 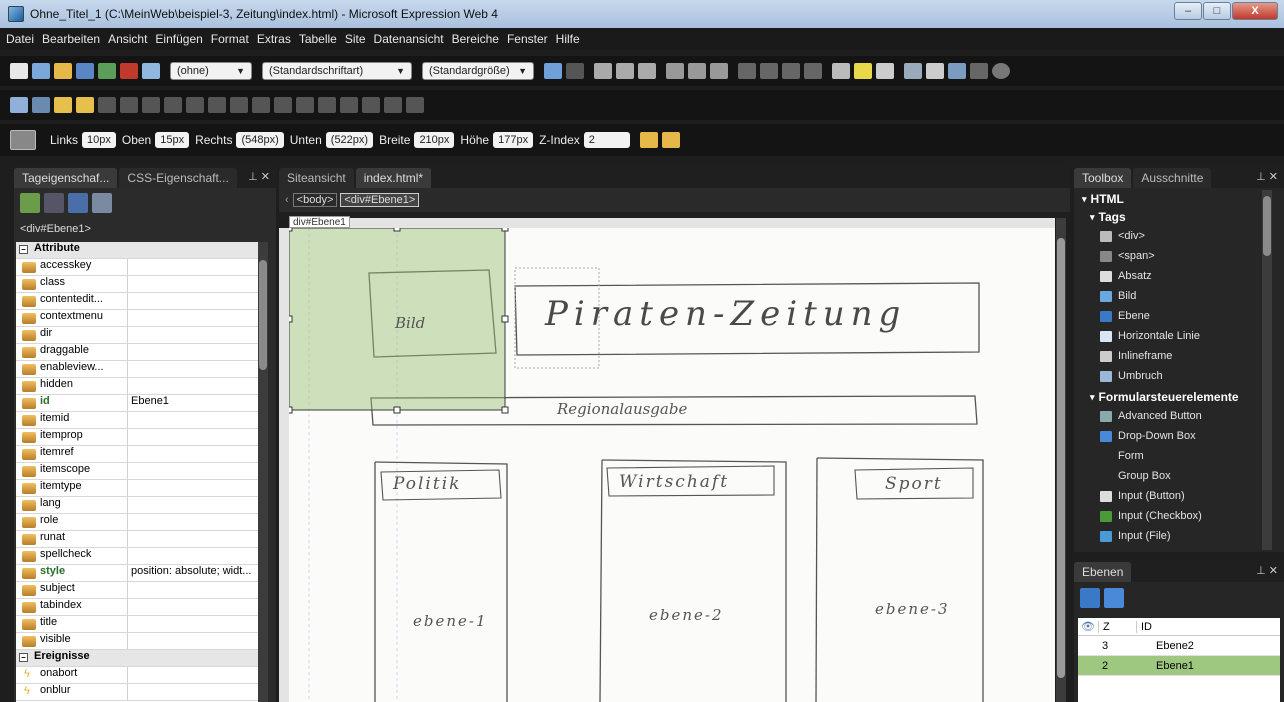 I want to click on border-icon, so click(x=841, y=71).